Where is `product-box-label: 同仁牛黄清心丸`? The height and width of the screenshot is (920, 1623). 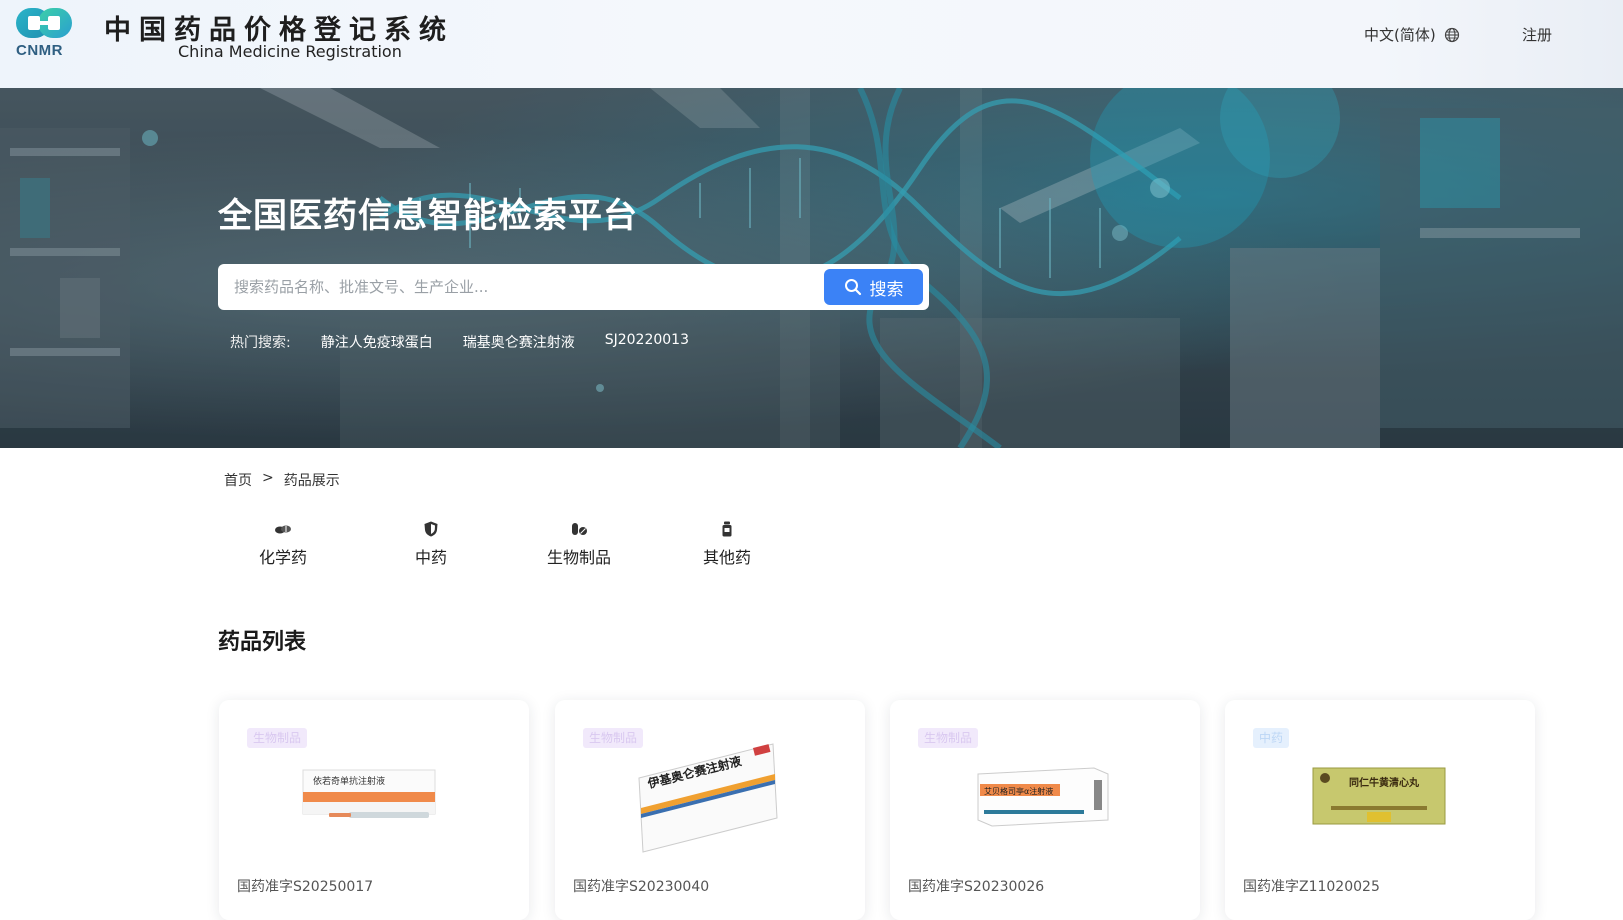 product-box-label: 同仁牛黄清心丸 is located at coordinates (1384, 782).